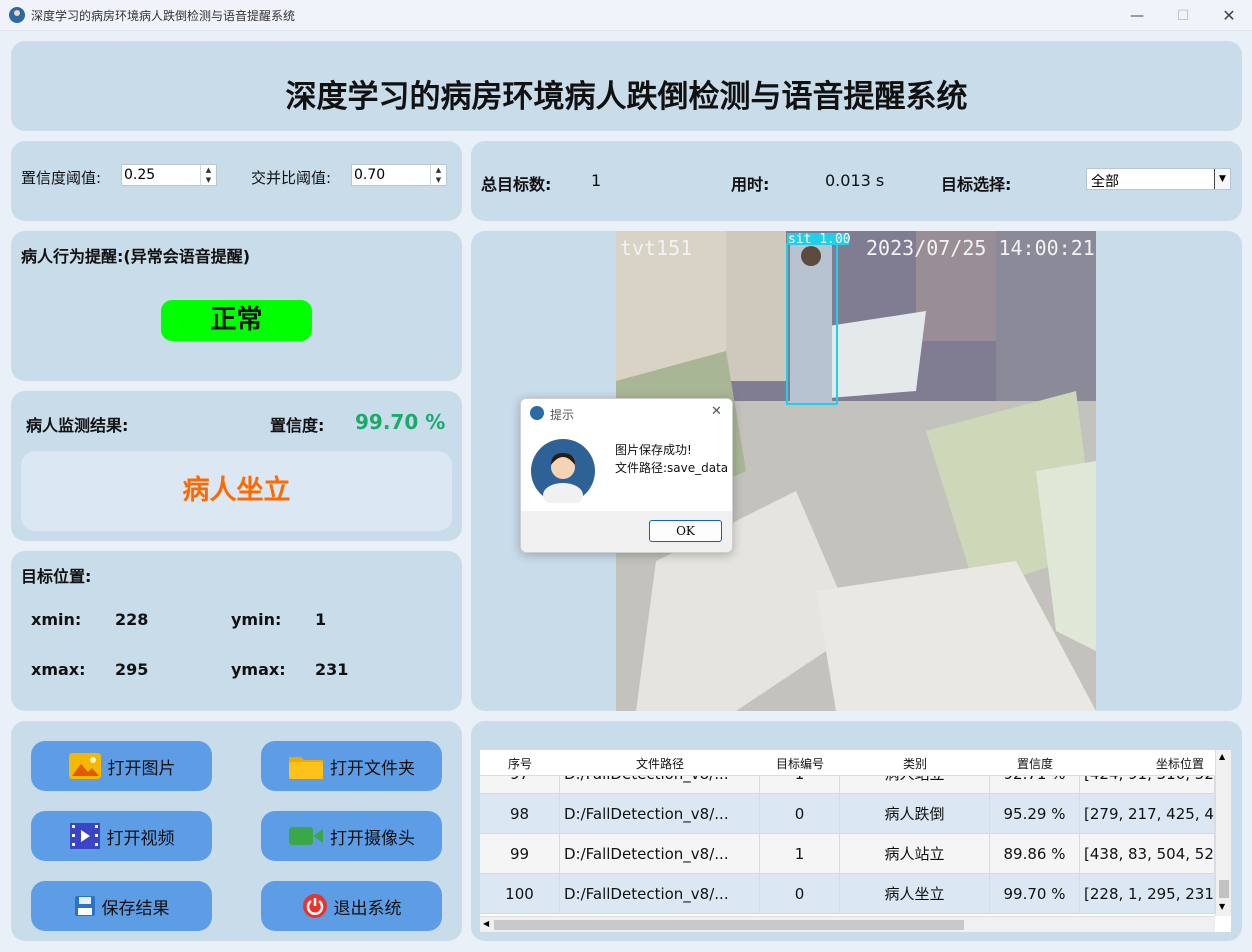  What do you see at coordinates (84, 906) in the screenshot?
I see `floppy-icon` at bounding box center [84, 906].